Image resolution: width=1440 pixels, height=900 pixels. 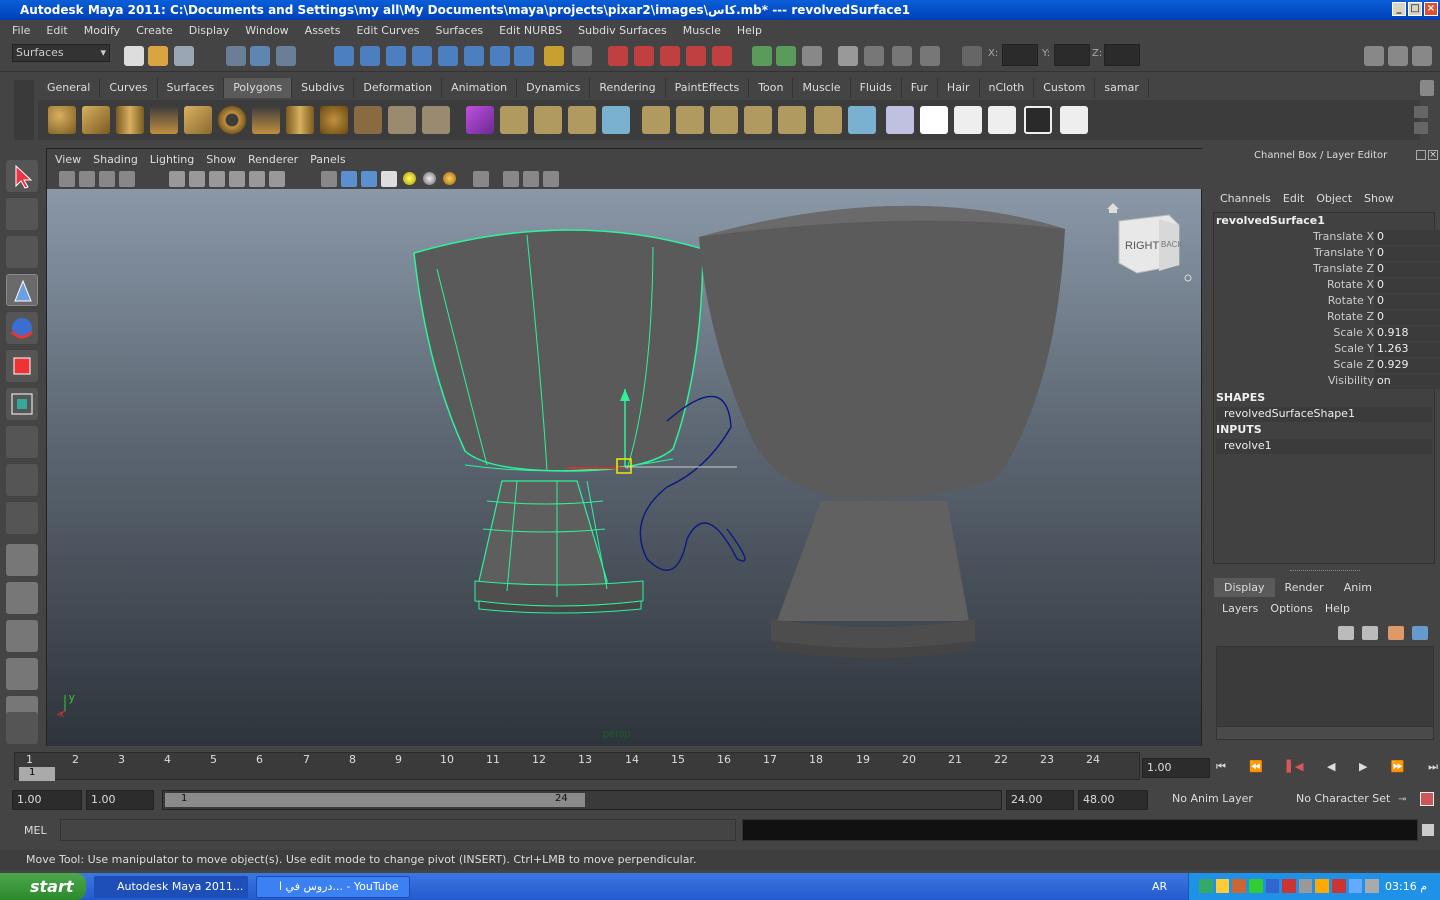 What do you see at coordinates (1007, 88) in the screenshot?
I see `tab-ncloth: nCloth` at bounding box center [1007, 88].